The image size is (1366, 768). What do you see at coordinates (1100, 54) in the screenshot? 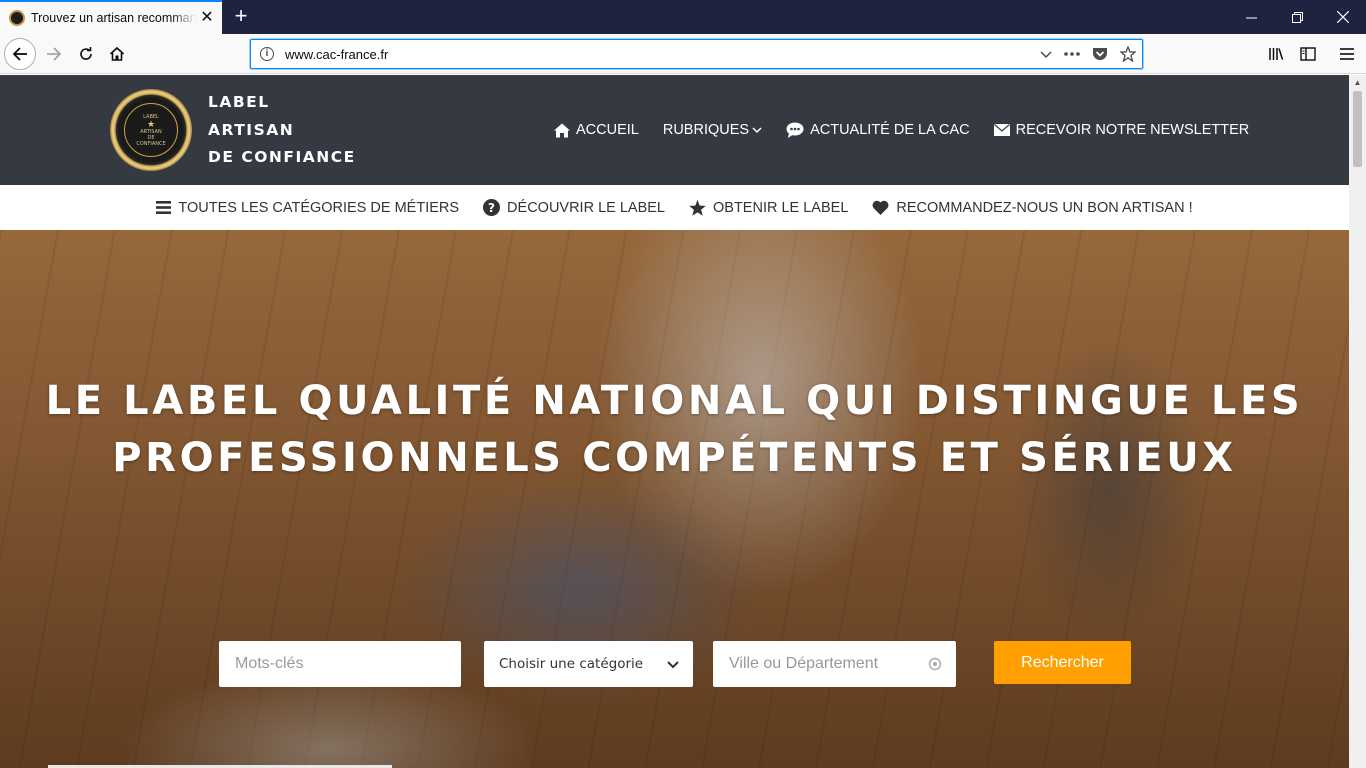
I see `pocket-icon` at bounding box center [1100, 54].